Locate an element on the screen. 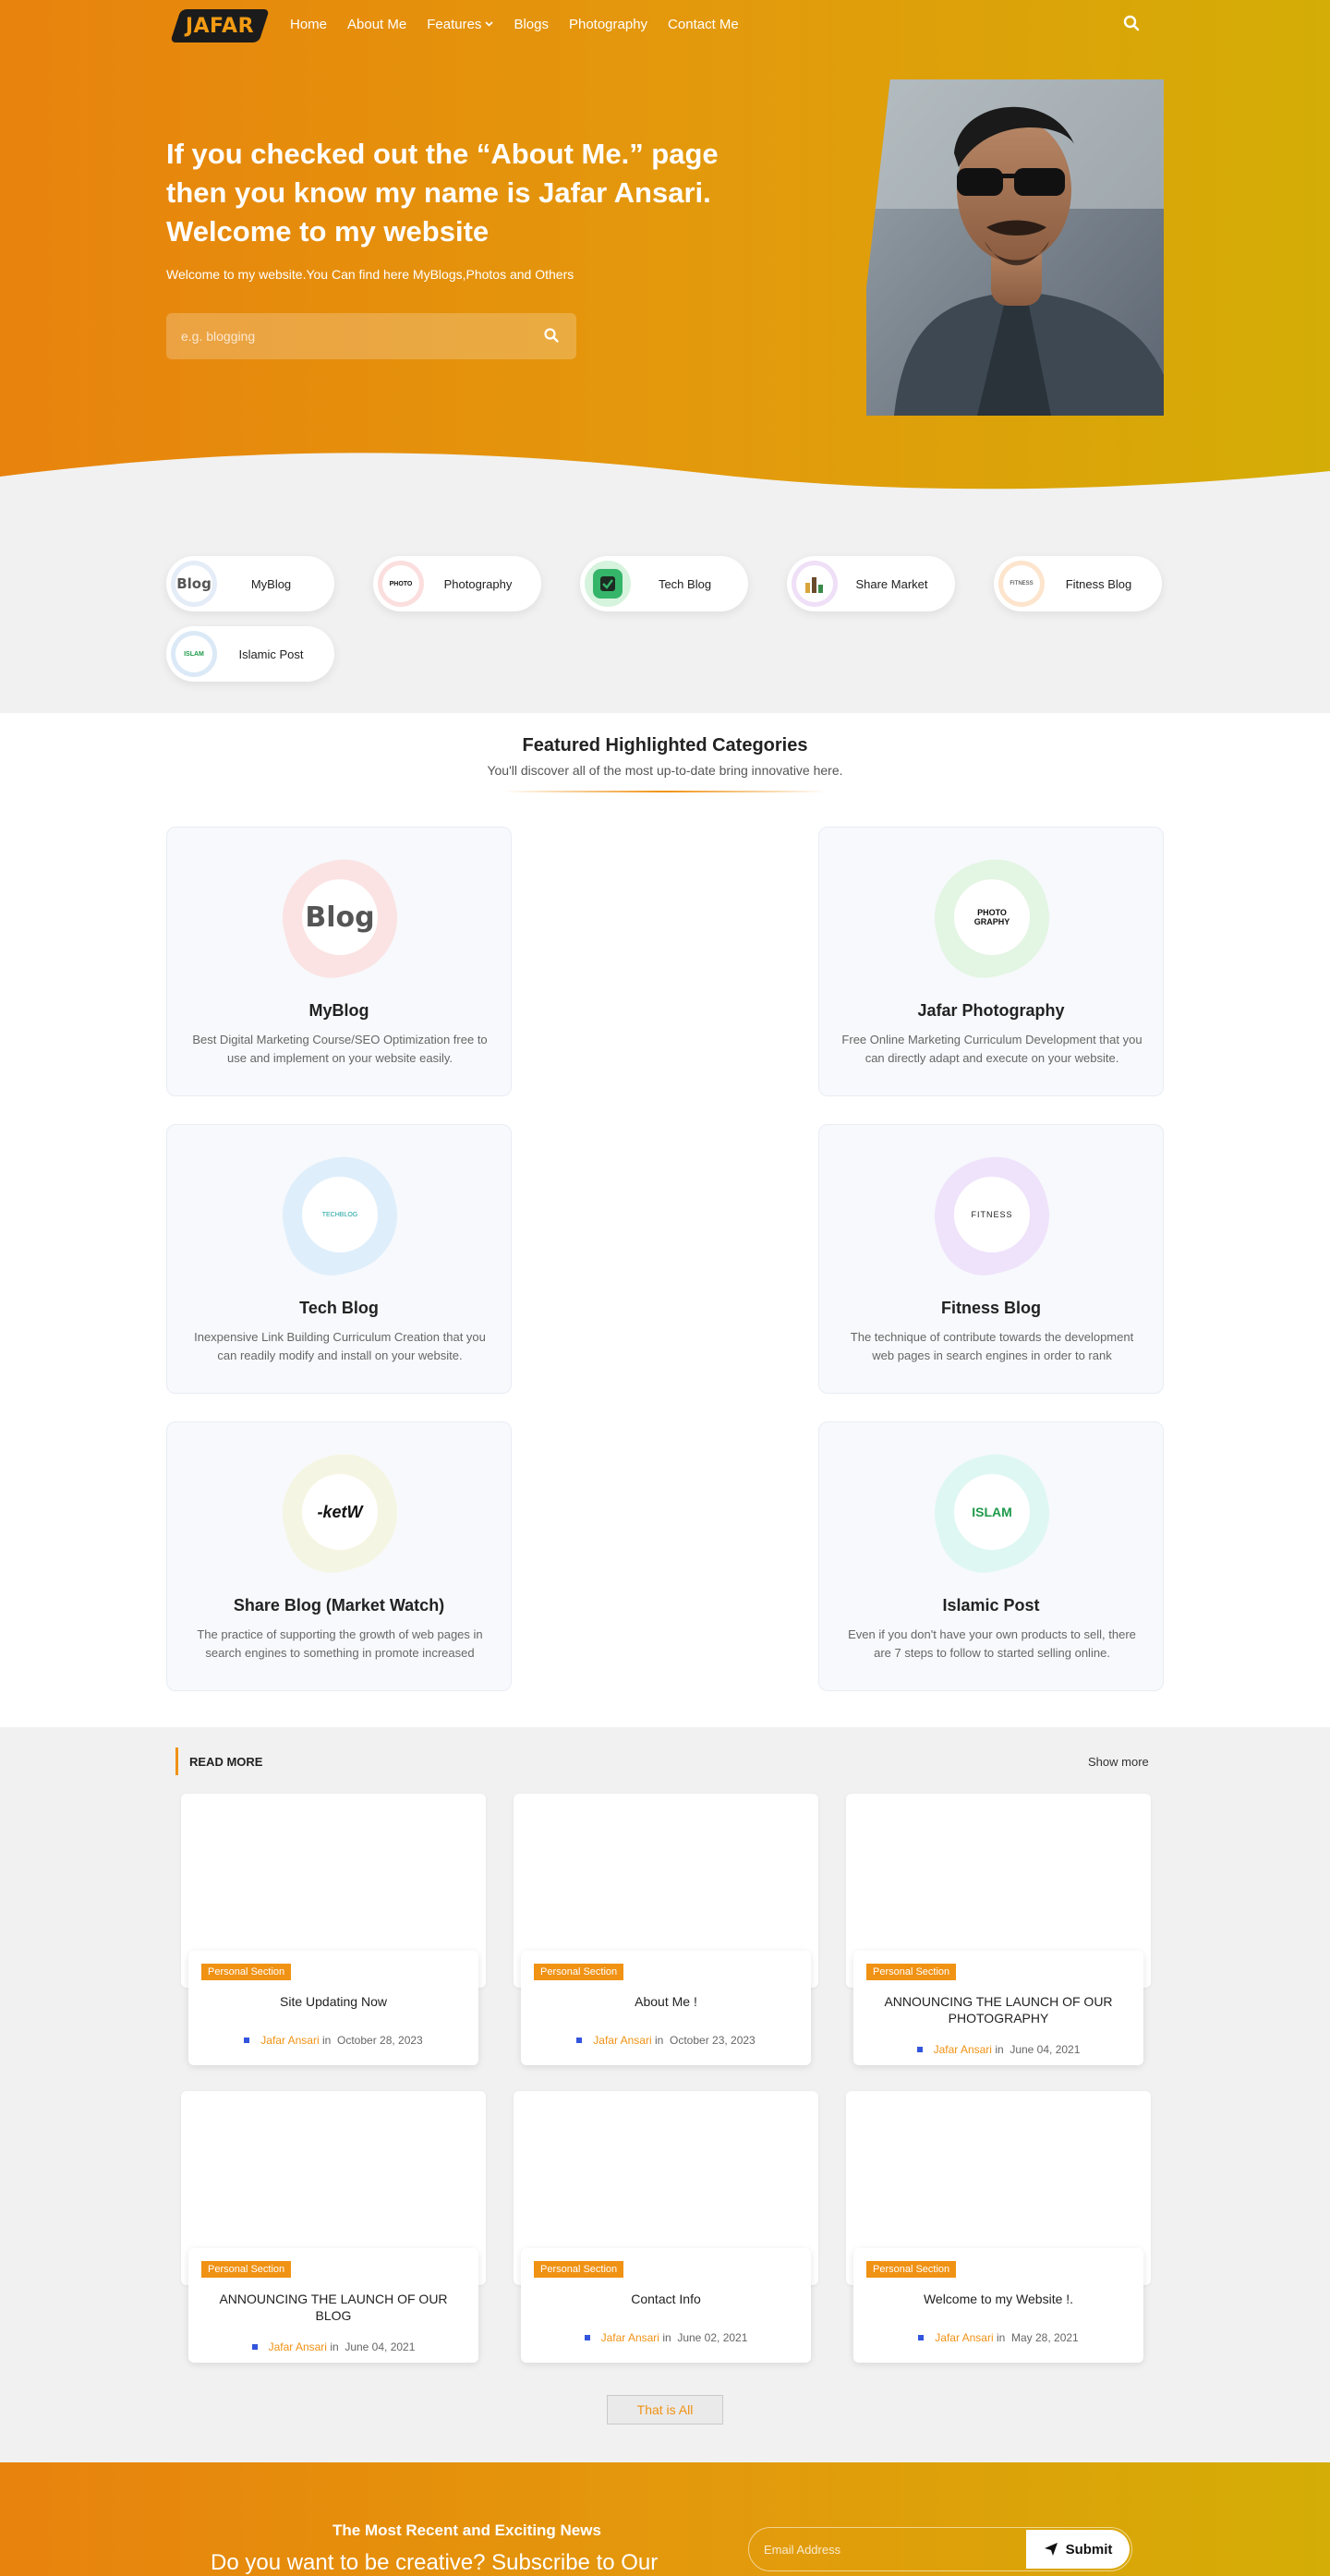 This screenshot has height=2576, width=1330. site-logo: JAFAR is located at coordinates (220, 25).